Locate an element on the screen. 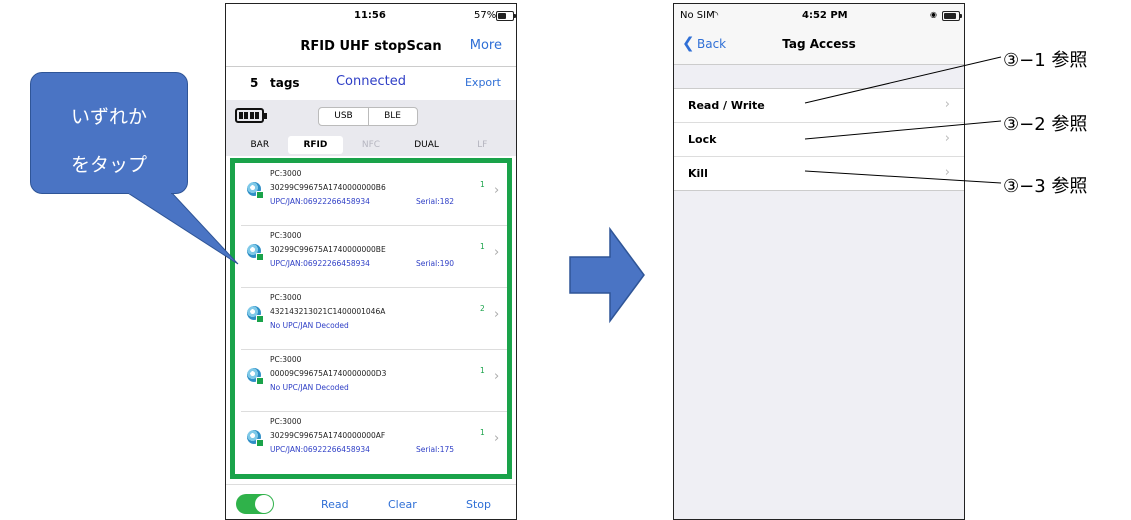 Image resolution: width=1131 pixels, height=520 pixels. leader-line-lock is located at coordinates (903, 130).